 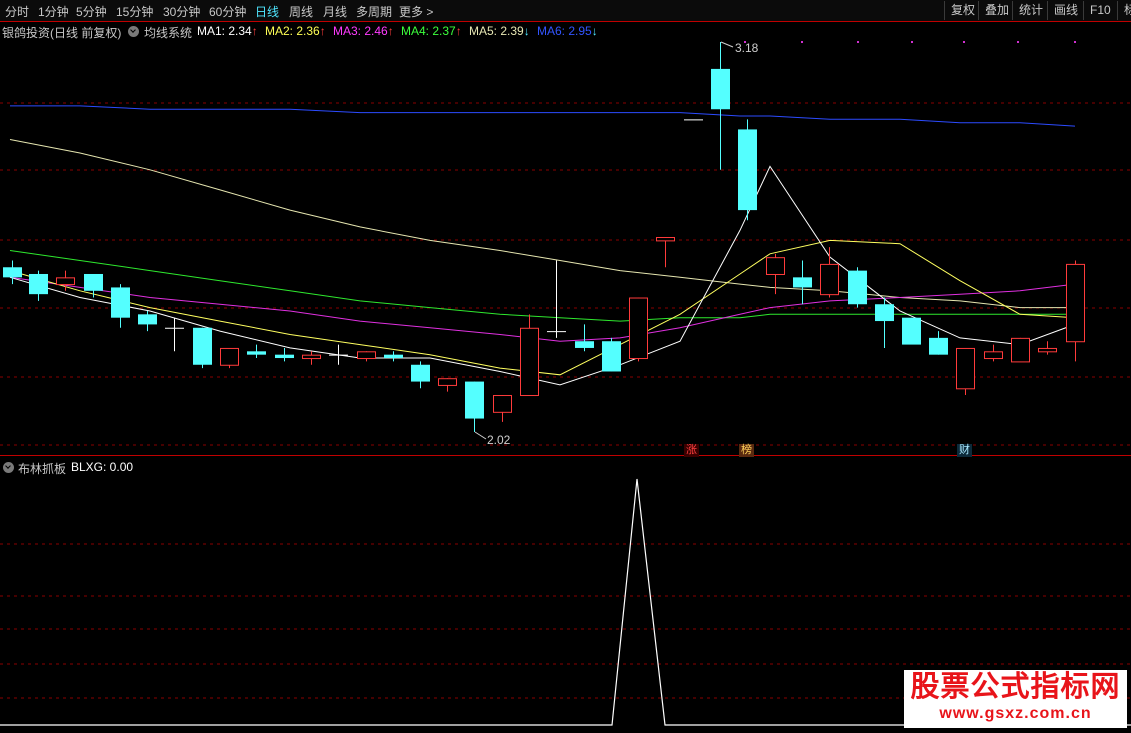 What do you see at coordinates (17, 11) in the screenshot?
I see `period-tab: 分时` at bounding box center [17, 11].